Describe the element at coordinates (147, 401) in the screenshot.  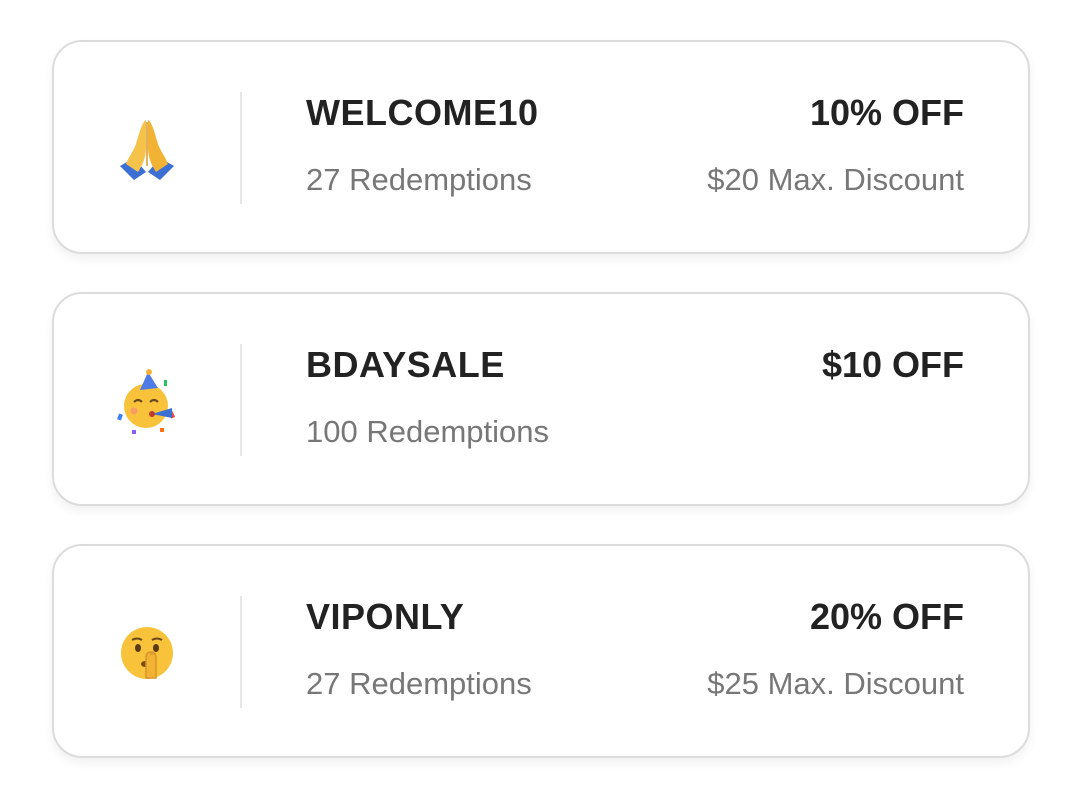
I see `partying-face-emoji-icon` at that location.